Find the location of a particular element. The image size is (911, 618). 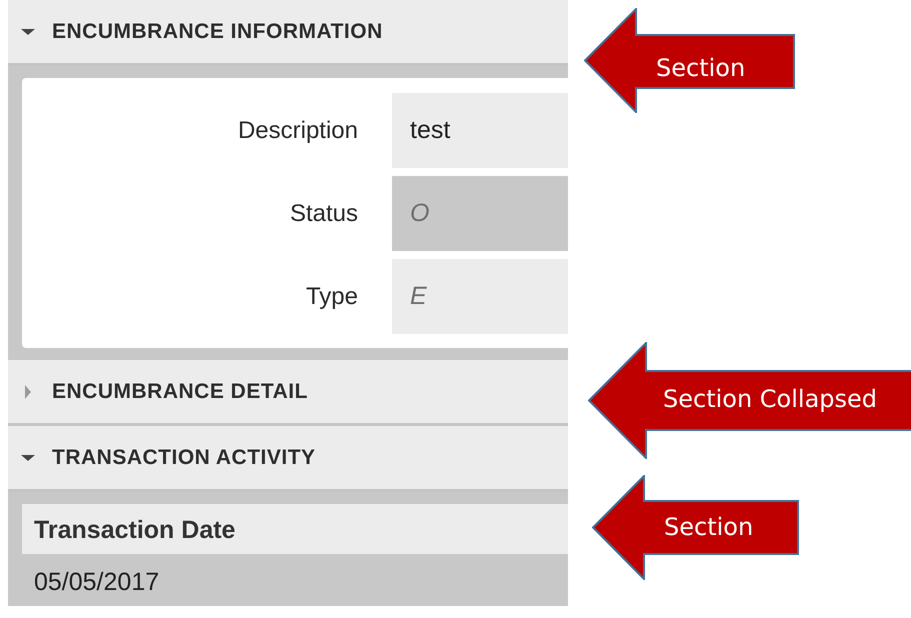

field-value: test is located at coordinates (480, 130).